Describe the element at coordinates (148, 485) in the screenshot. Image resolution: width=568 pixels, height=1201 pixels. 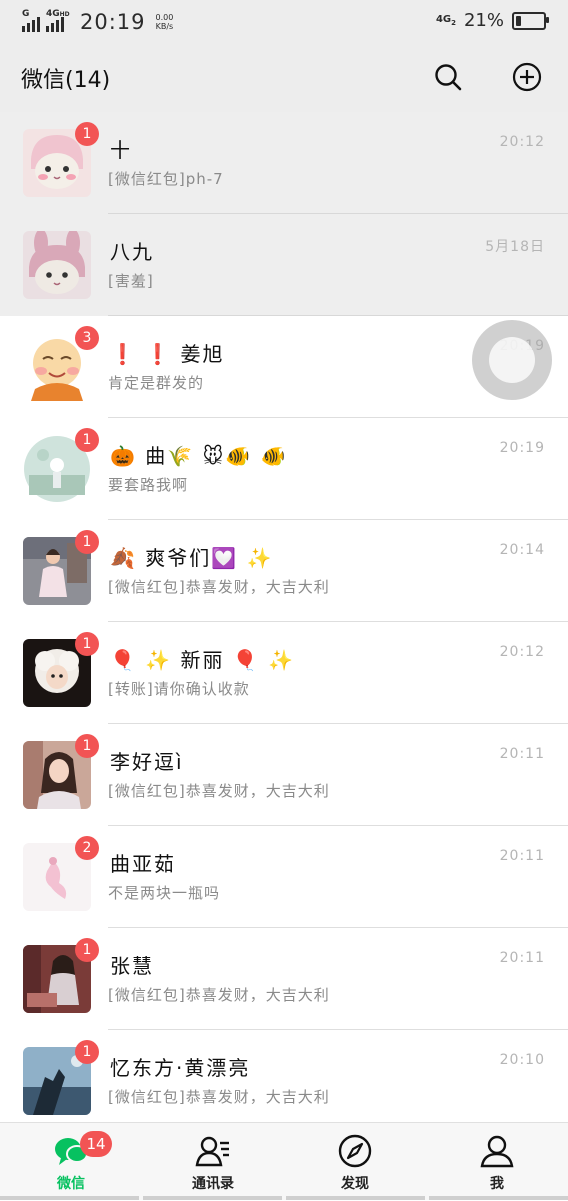
I see `chat-last-message: 要套路我啊` at that location.